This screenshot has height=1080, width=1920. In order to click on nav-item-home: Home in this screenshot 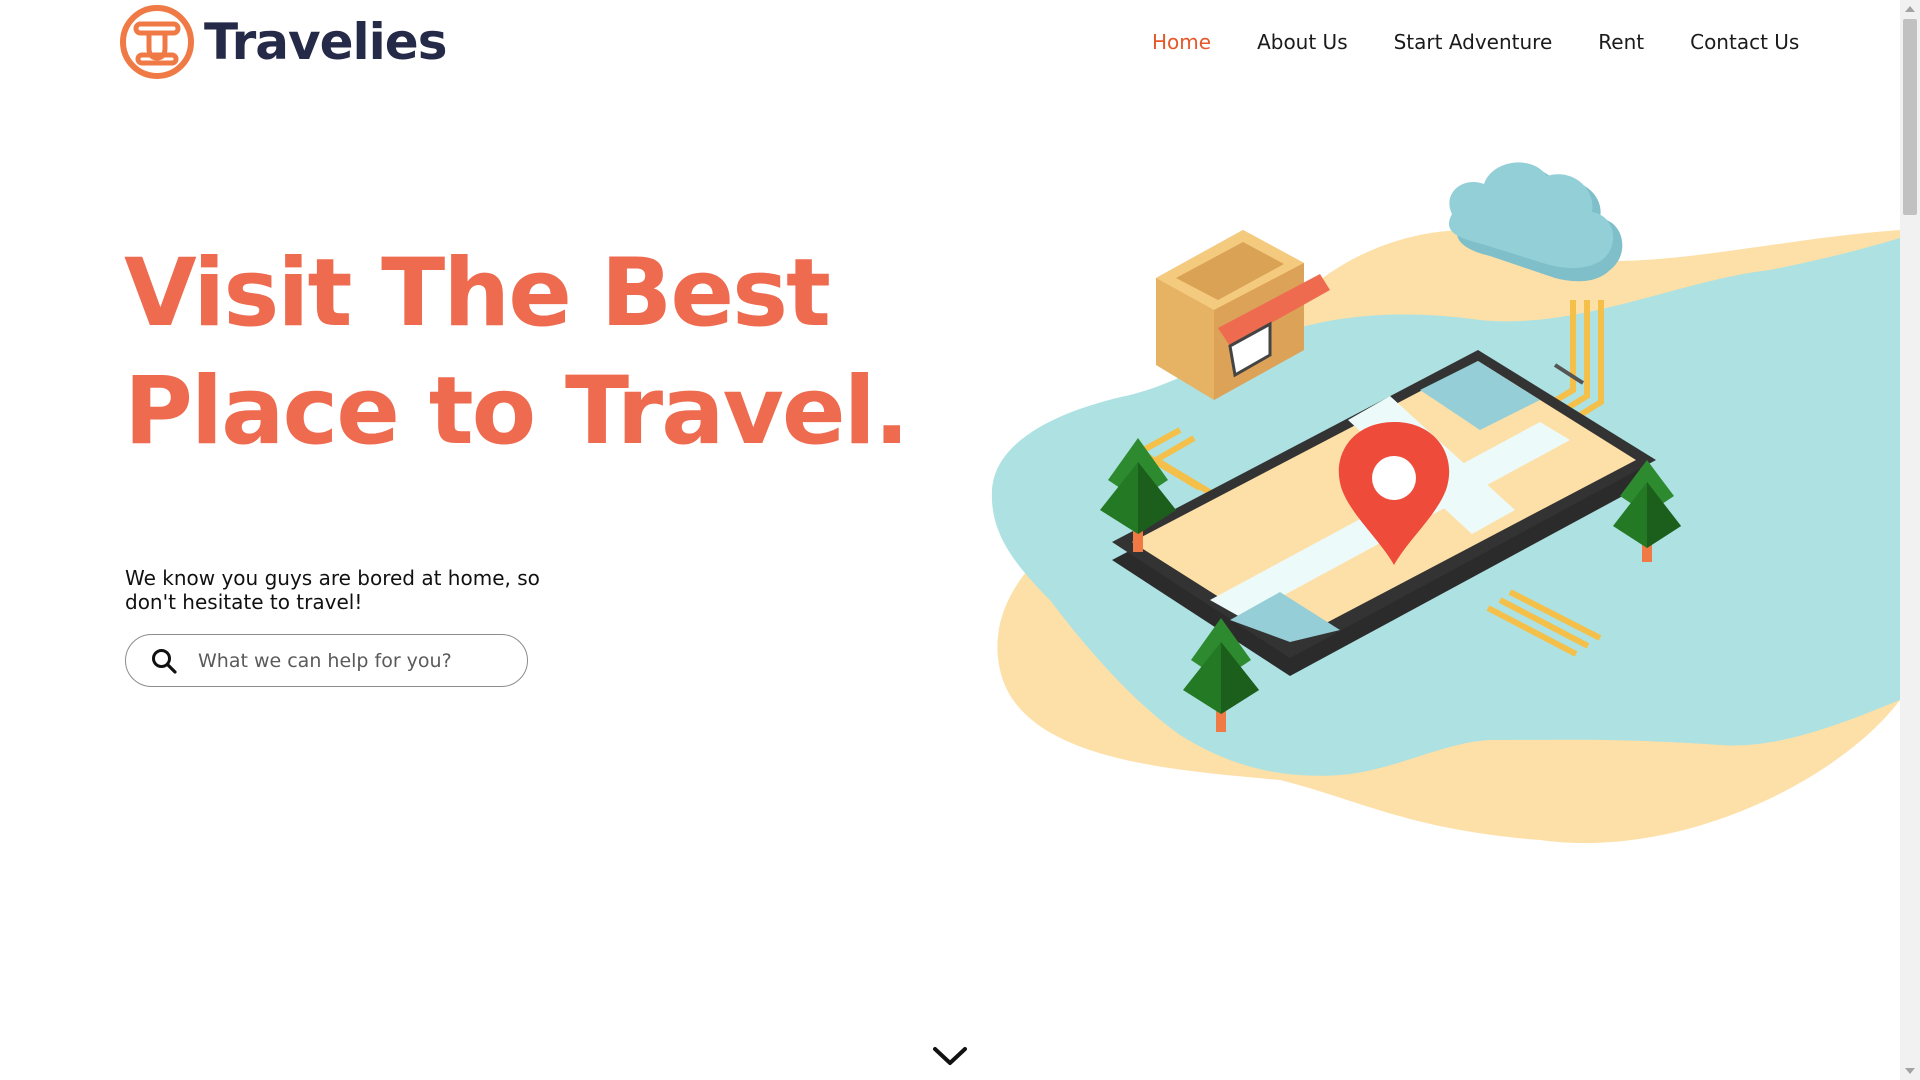, I will do `click(1181, 42)`.